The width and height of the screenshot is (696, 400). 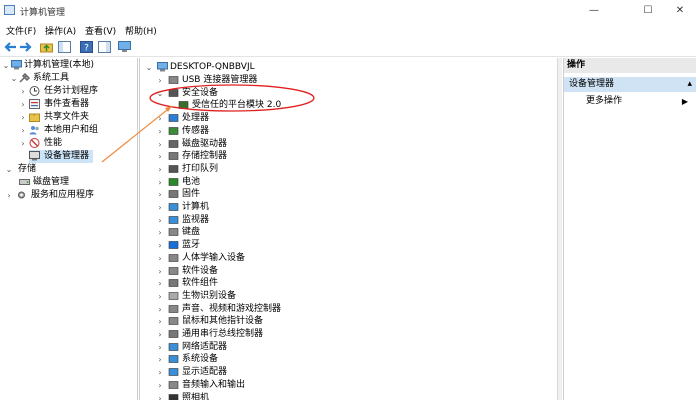 I want to click on device-category-row: › 网络适配器, so click(x=348, y=347).